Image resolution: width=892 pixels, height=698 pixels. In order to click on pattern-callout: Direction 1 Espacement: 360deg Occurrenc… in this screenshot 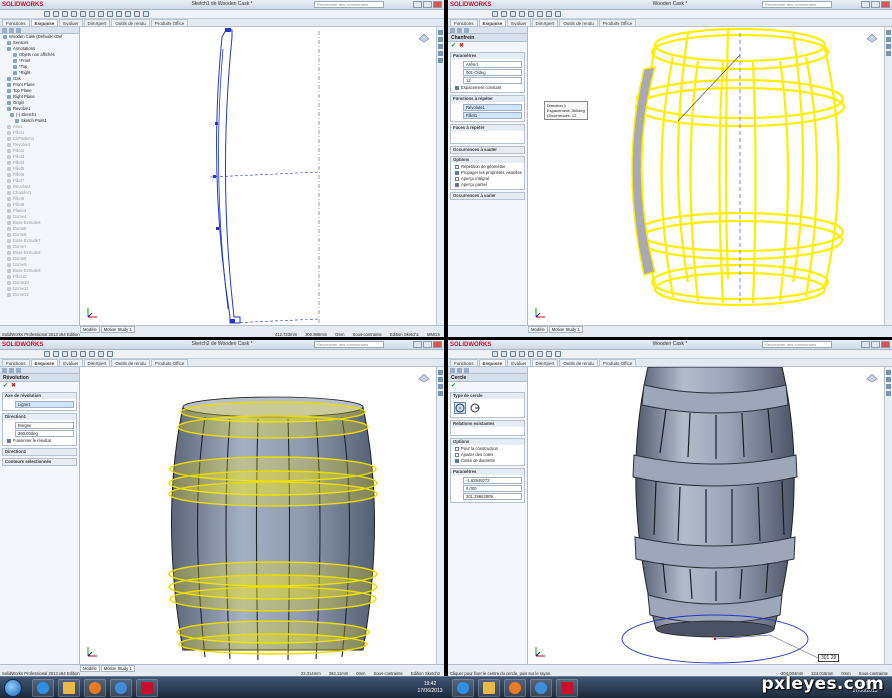, I will do `click(566, 110)`.